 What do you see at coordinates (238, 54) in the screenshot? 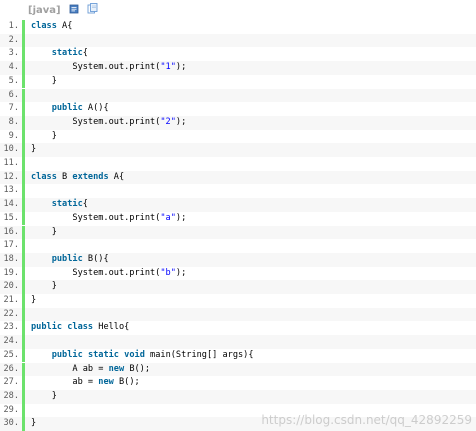
I see `code-line: 3. static{` at bounding box center [238, 54].